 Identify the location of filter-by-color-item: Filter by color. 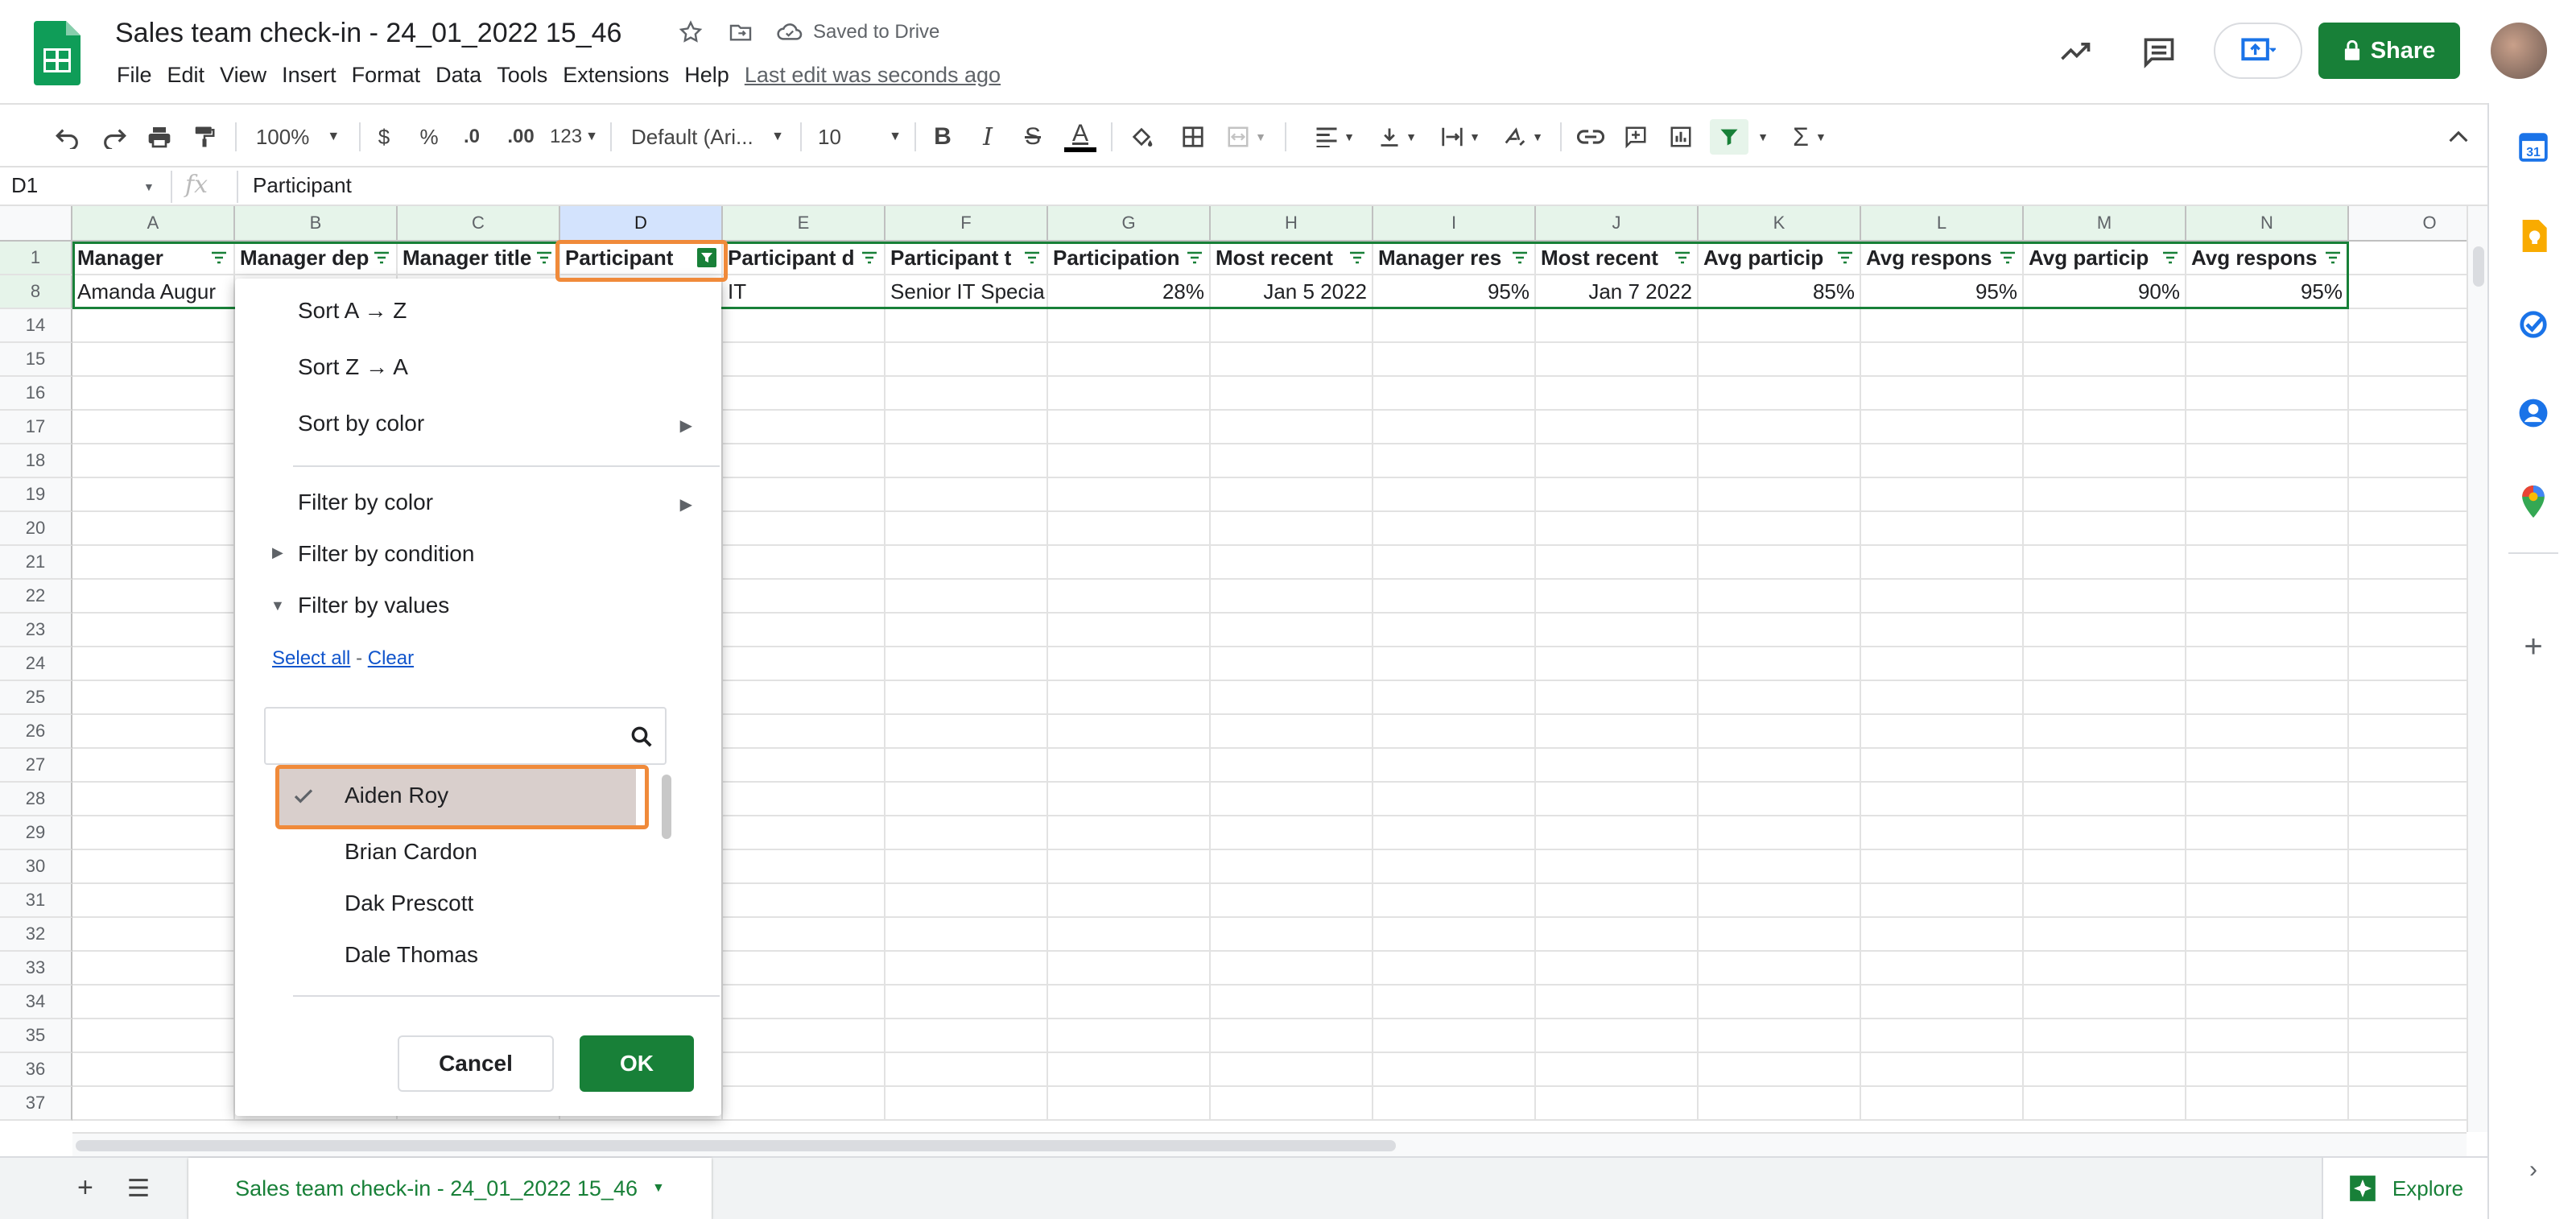
(365, 502).